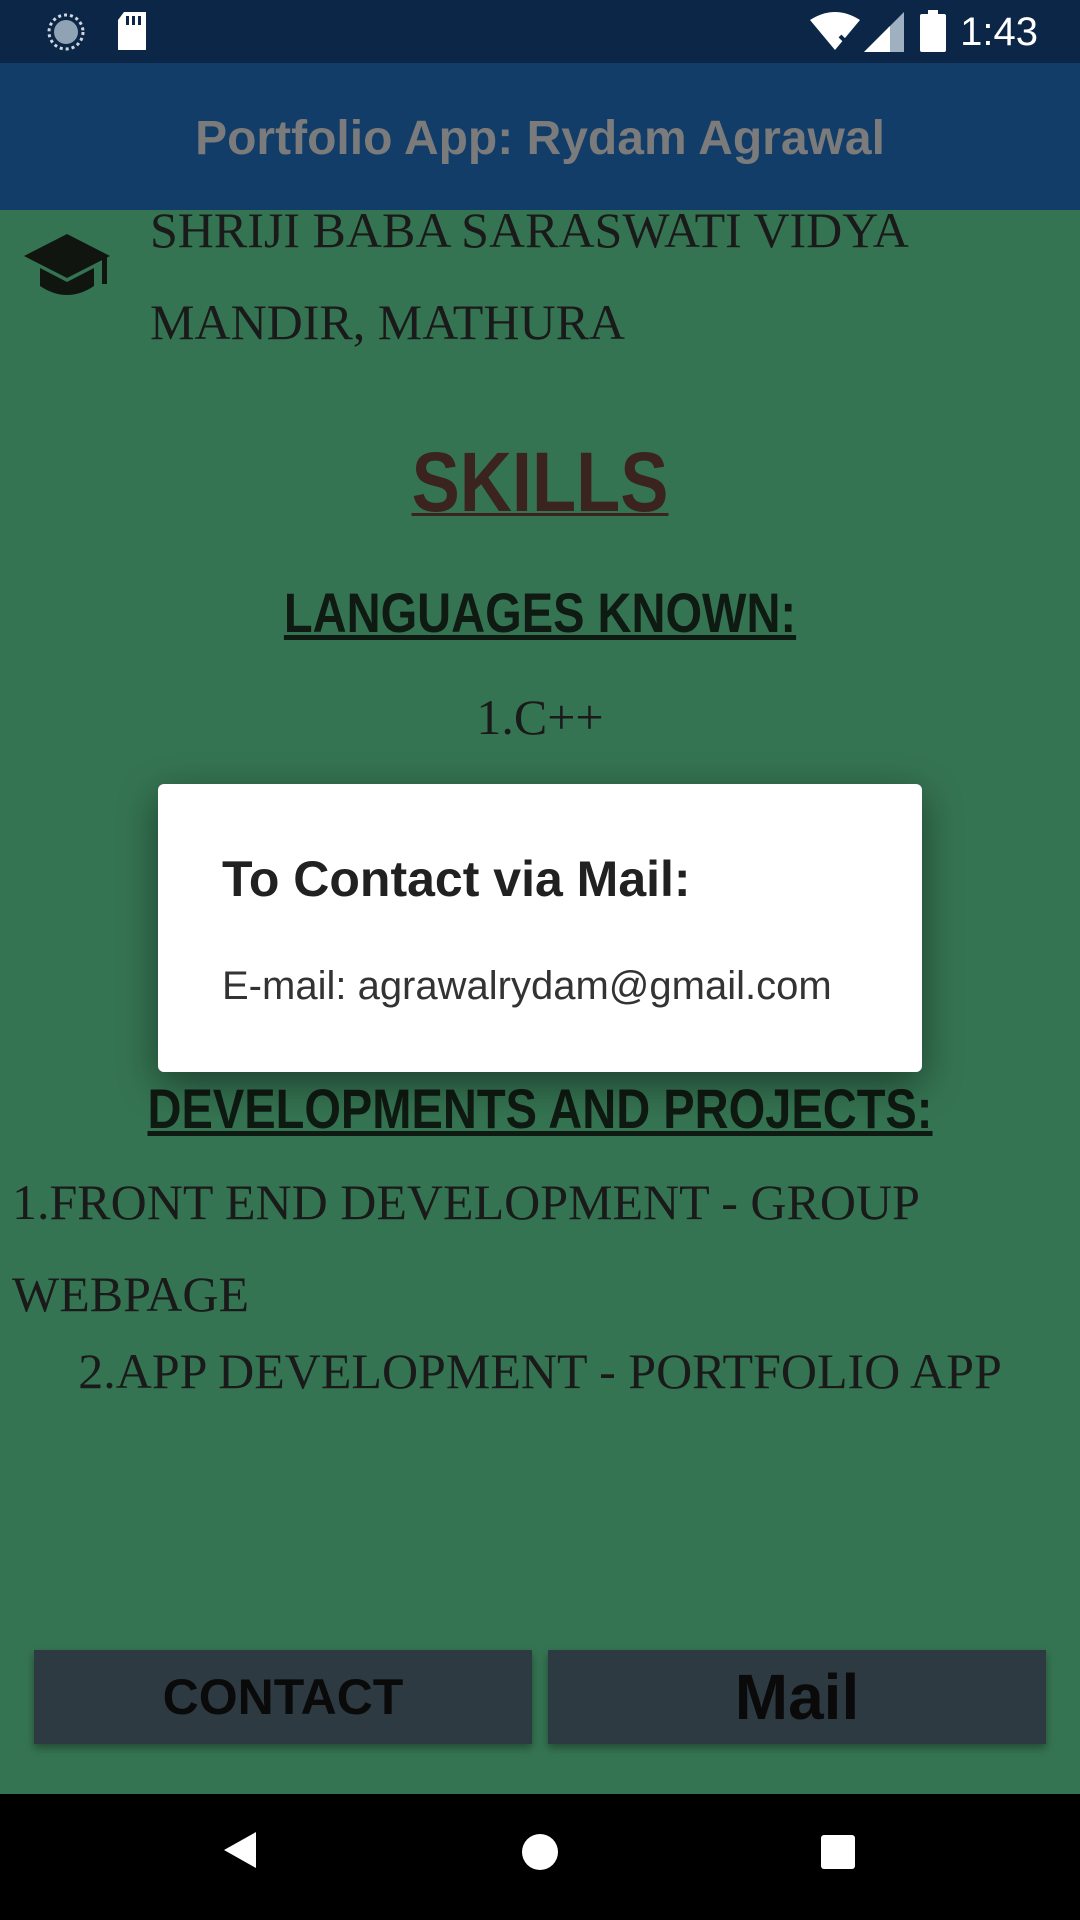 The image size is (1080, 1920). Describe the element at coordinates (797, 1697) in the screenshot. I see `mail-button: Mail` at that location.